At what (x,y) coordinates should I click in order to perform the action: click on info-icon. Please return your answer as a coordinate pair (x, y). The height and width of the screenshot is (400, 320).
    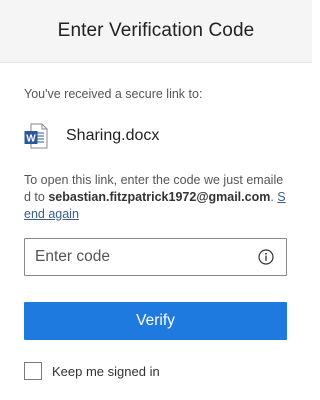
    Looking at the image, I should click on (266, 257).